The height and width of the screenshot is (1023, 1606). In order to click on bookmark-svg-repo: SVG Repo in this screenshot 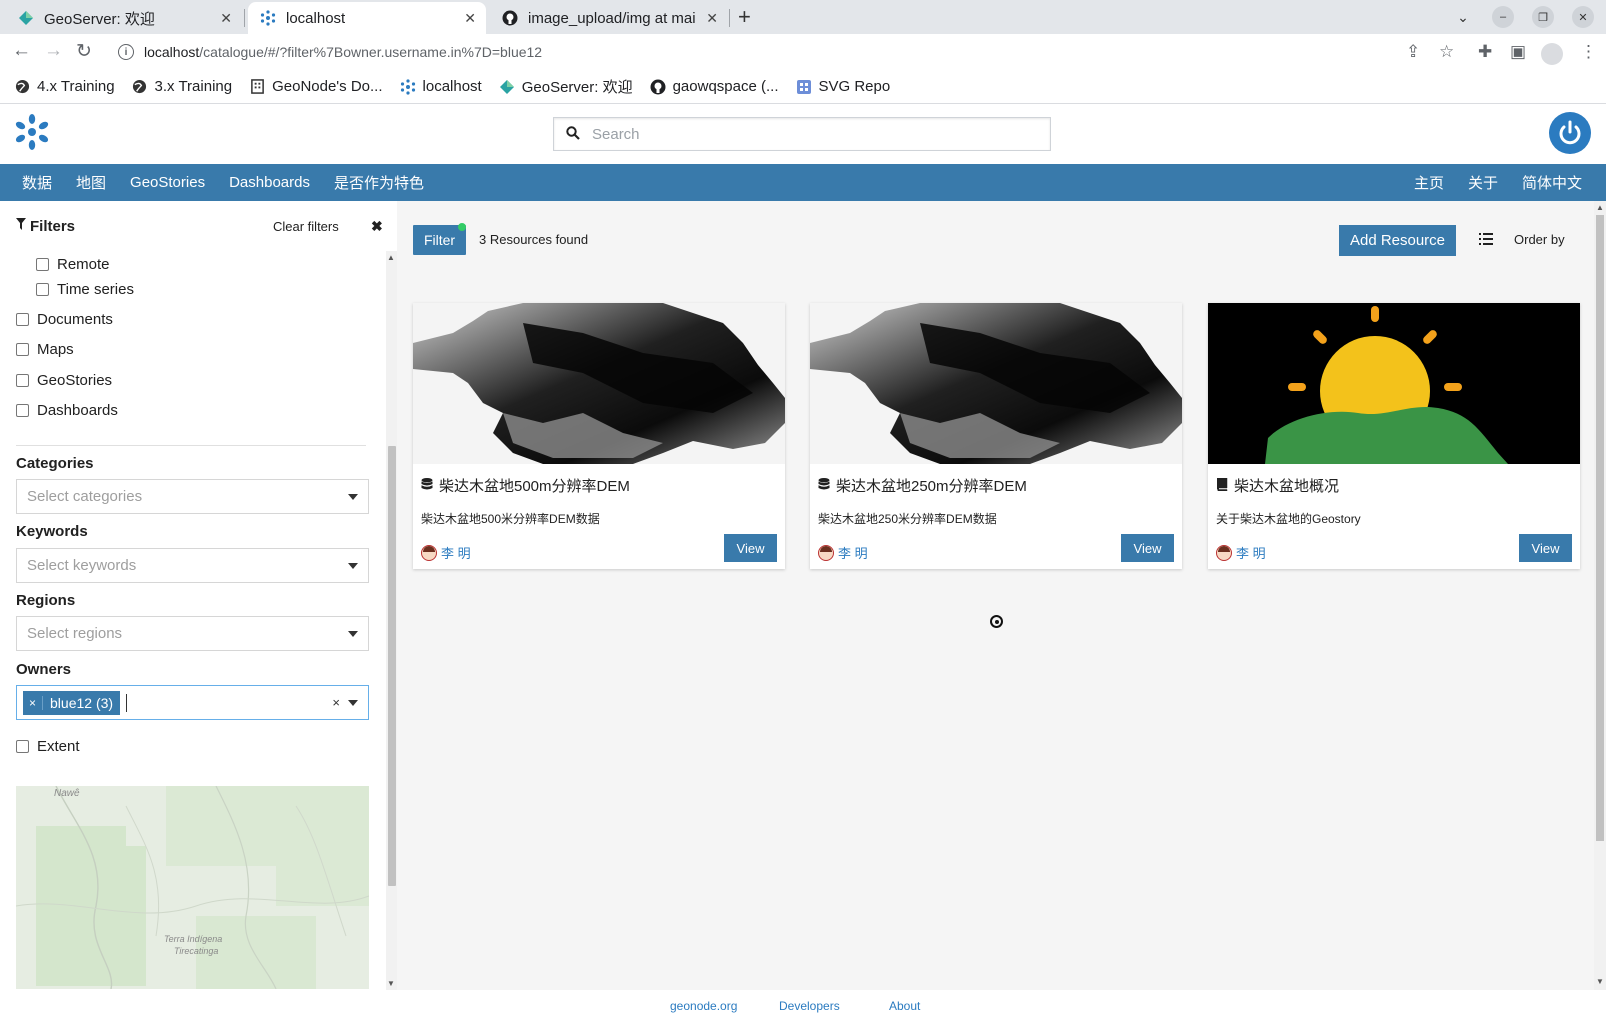, I will do `click(843, 86)`.